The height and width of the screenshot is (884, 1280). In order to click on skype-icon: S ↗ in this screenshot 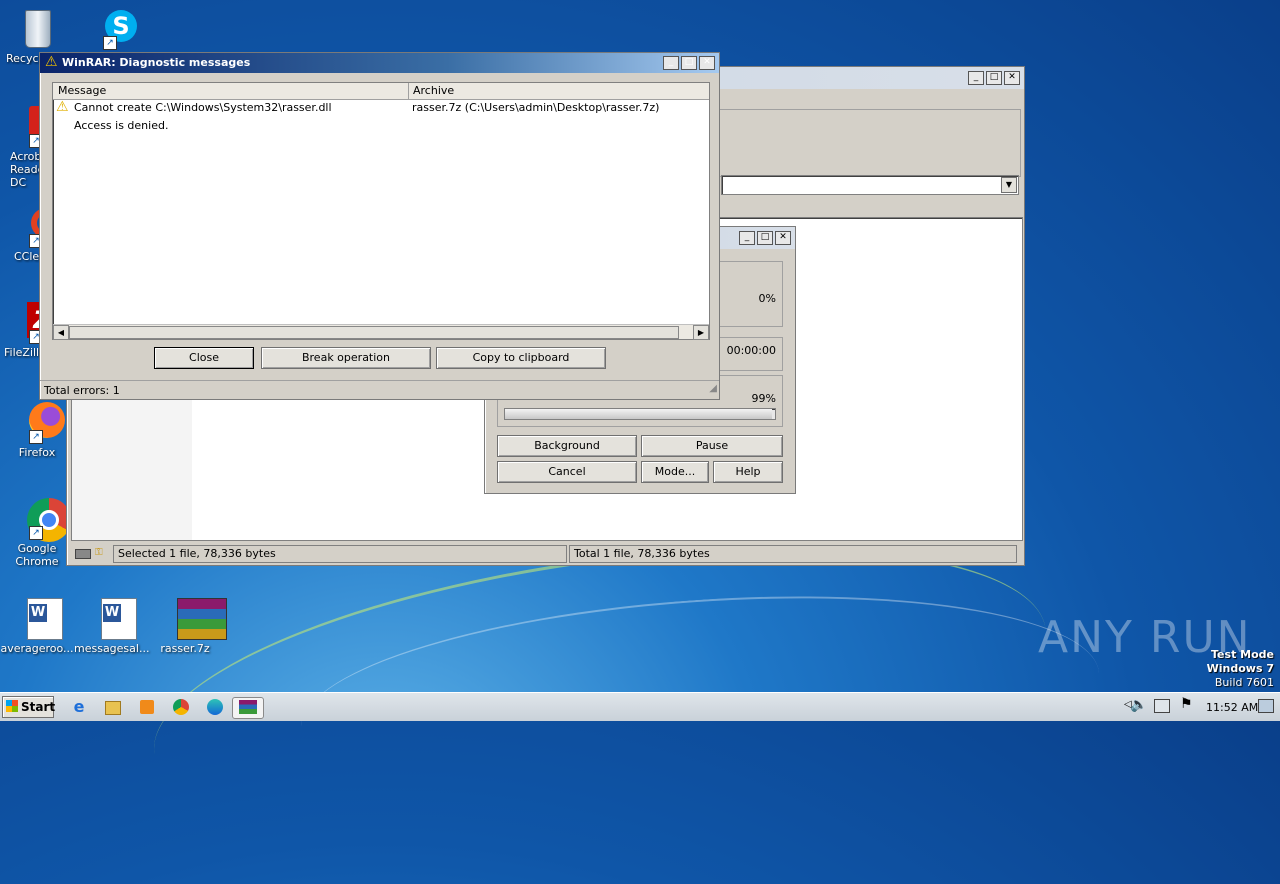, I will do `click(113, 28)`.